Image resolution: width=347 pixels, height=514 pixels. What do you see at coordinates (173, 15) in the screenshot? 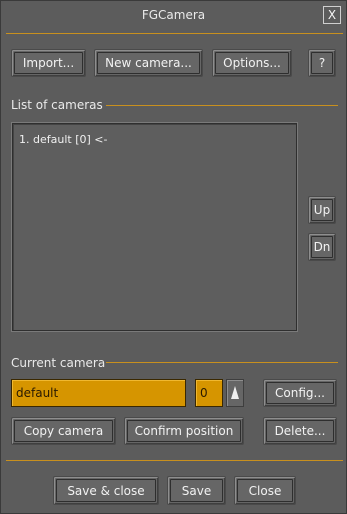
I see `window-title: FGCamera` at bounding box center [173, 15].